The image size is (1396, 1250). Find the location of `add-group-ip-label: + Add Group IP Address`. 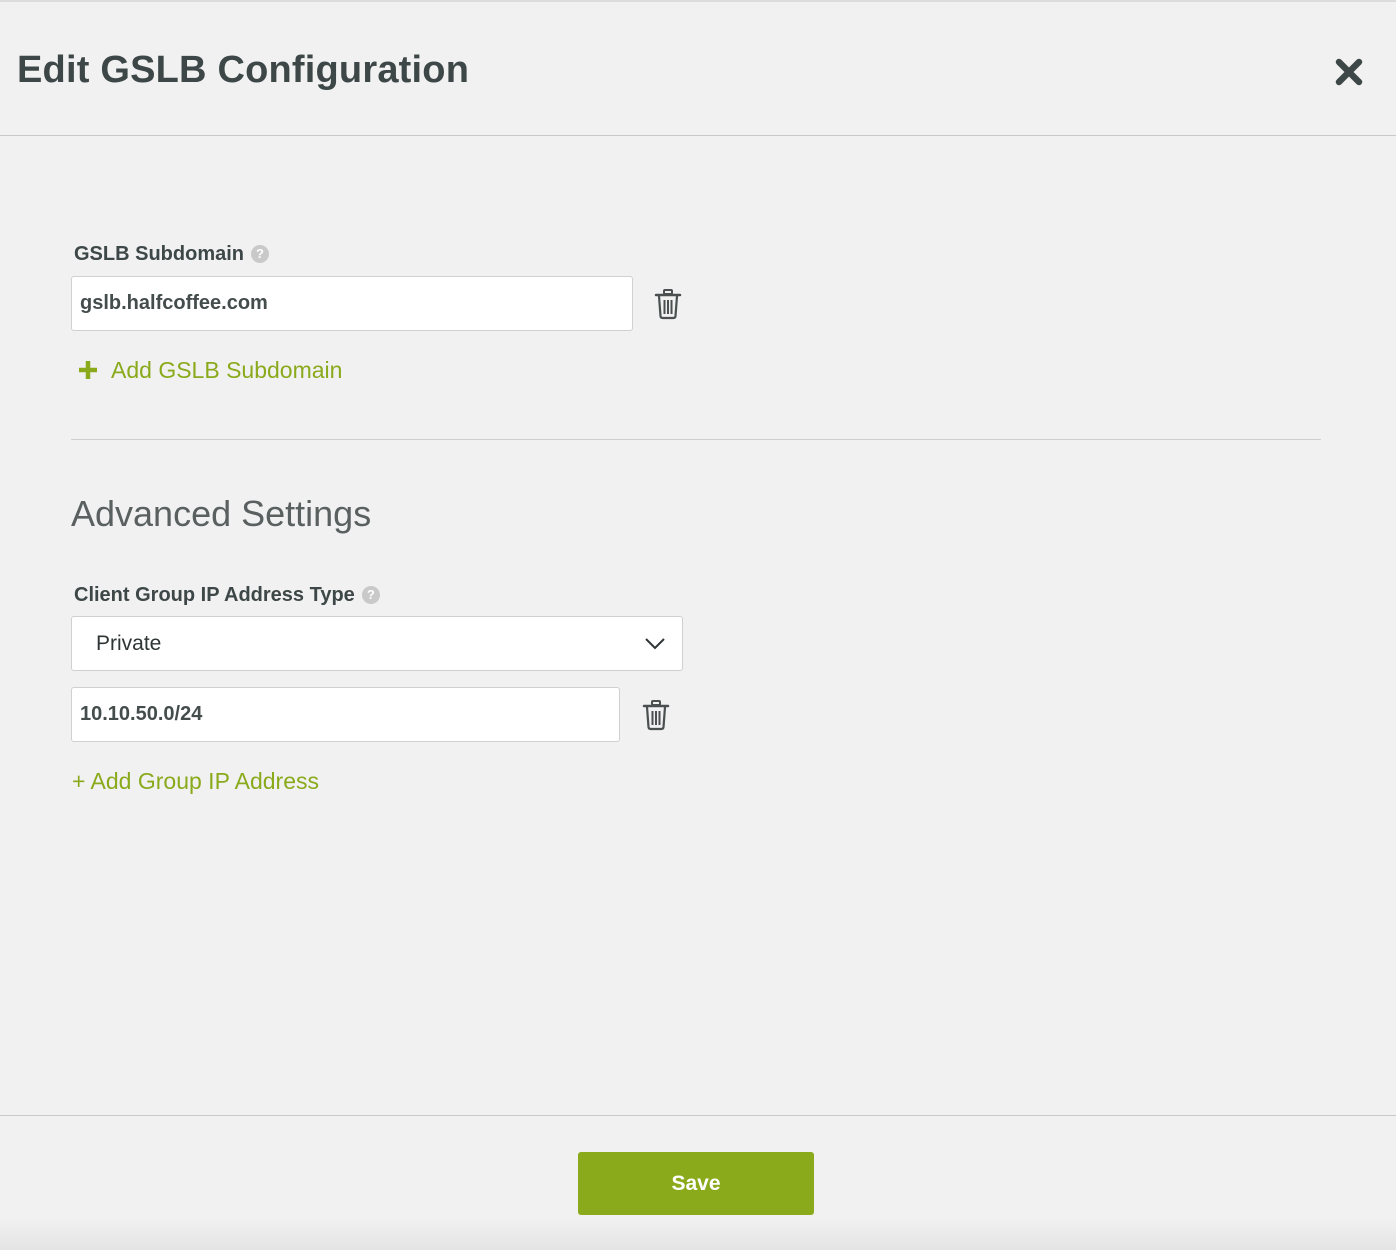

add-group-ip-label: + Add Group IP Address is located at coordinates (195, 781).